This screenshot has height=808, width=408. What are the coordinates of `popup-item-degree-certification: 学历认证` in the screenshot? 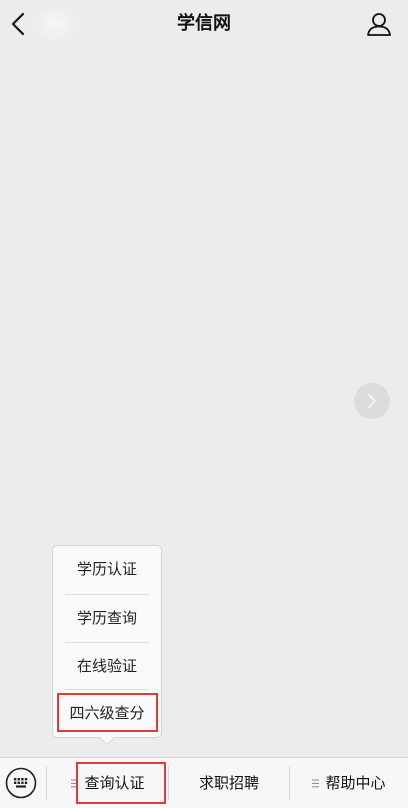 It's located at (107, 569).